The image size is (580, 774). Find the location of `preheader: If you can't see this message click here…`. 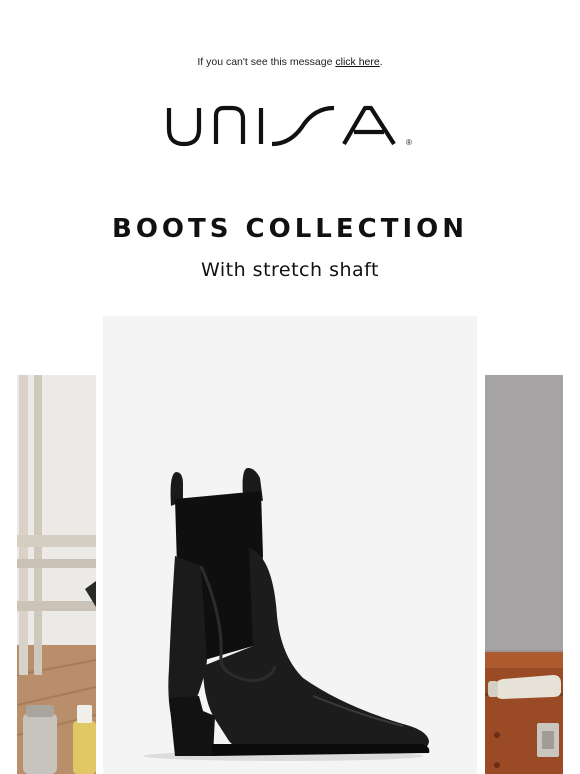

preheader: If you can't see this message click here… is located at coordinates (290, 62).